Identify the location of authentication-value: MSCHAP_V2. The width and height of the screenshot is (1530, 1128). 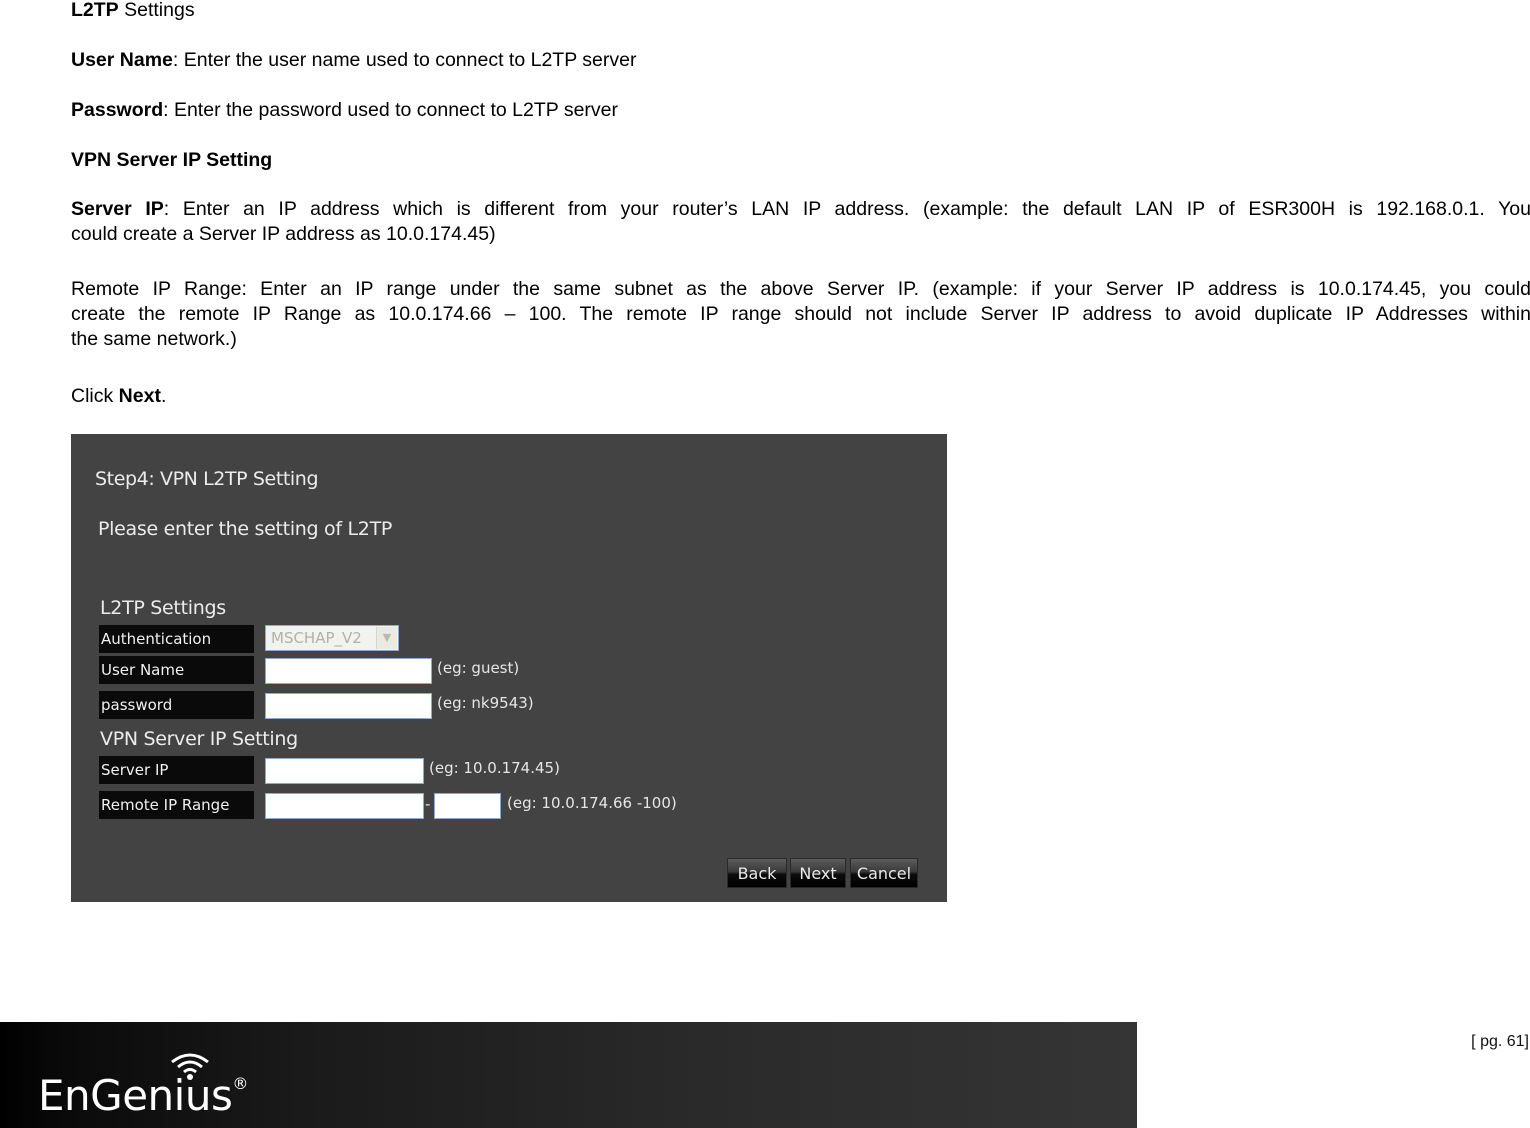
(316, 638).